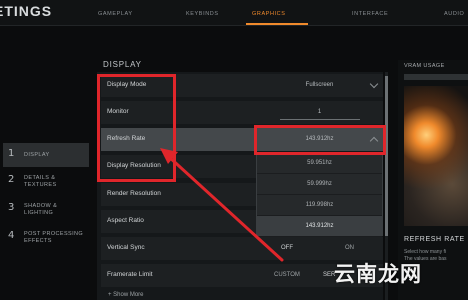  I want to click on setting-label: Render Resolution, so click(134, 193).